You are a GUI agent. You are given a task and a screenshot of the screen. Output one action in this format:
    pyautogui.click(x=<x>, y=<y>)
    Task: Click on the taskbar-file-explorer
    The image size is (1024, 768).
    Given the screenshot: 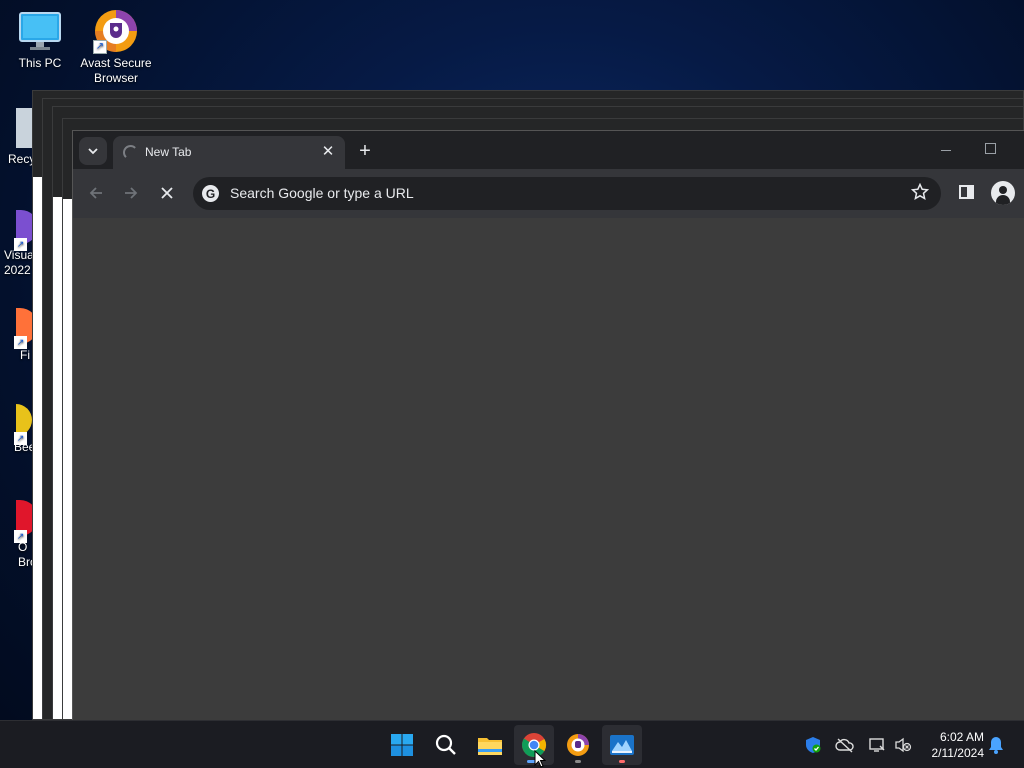 What is the action you would take?
    pyautogui.click(x=490, y=745)
    